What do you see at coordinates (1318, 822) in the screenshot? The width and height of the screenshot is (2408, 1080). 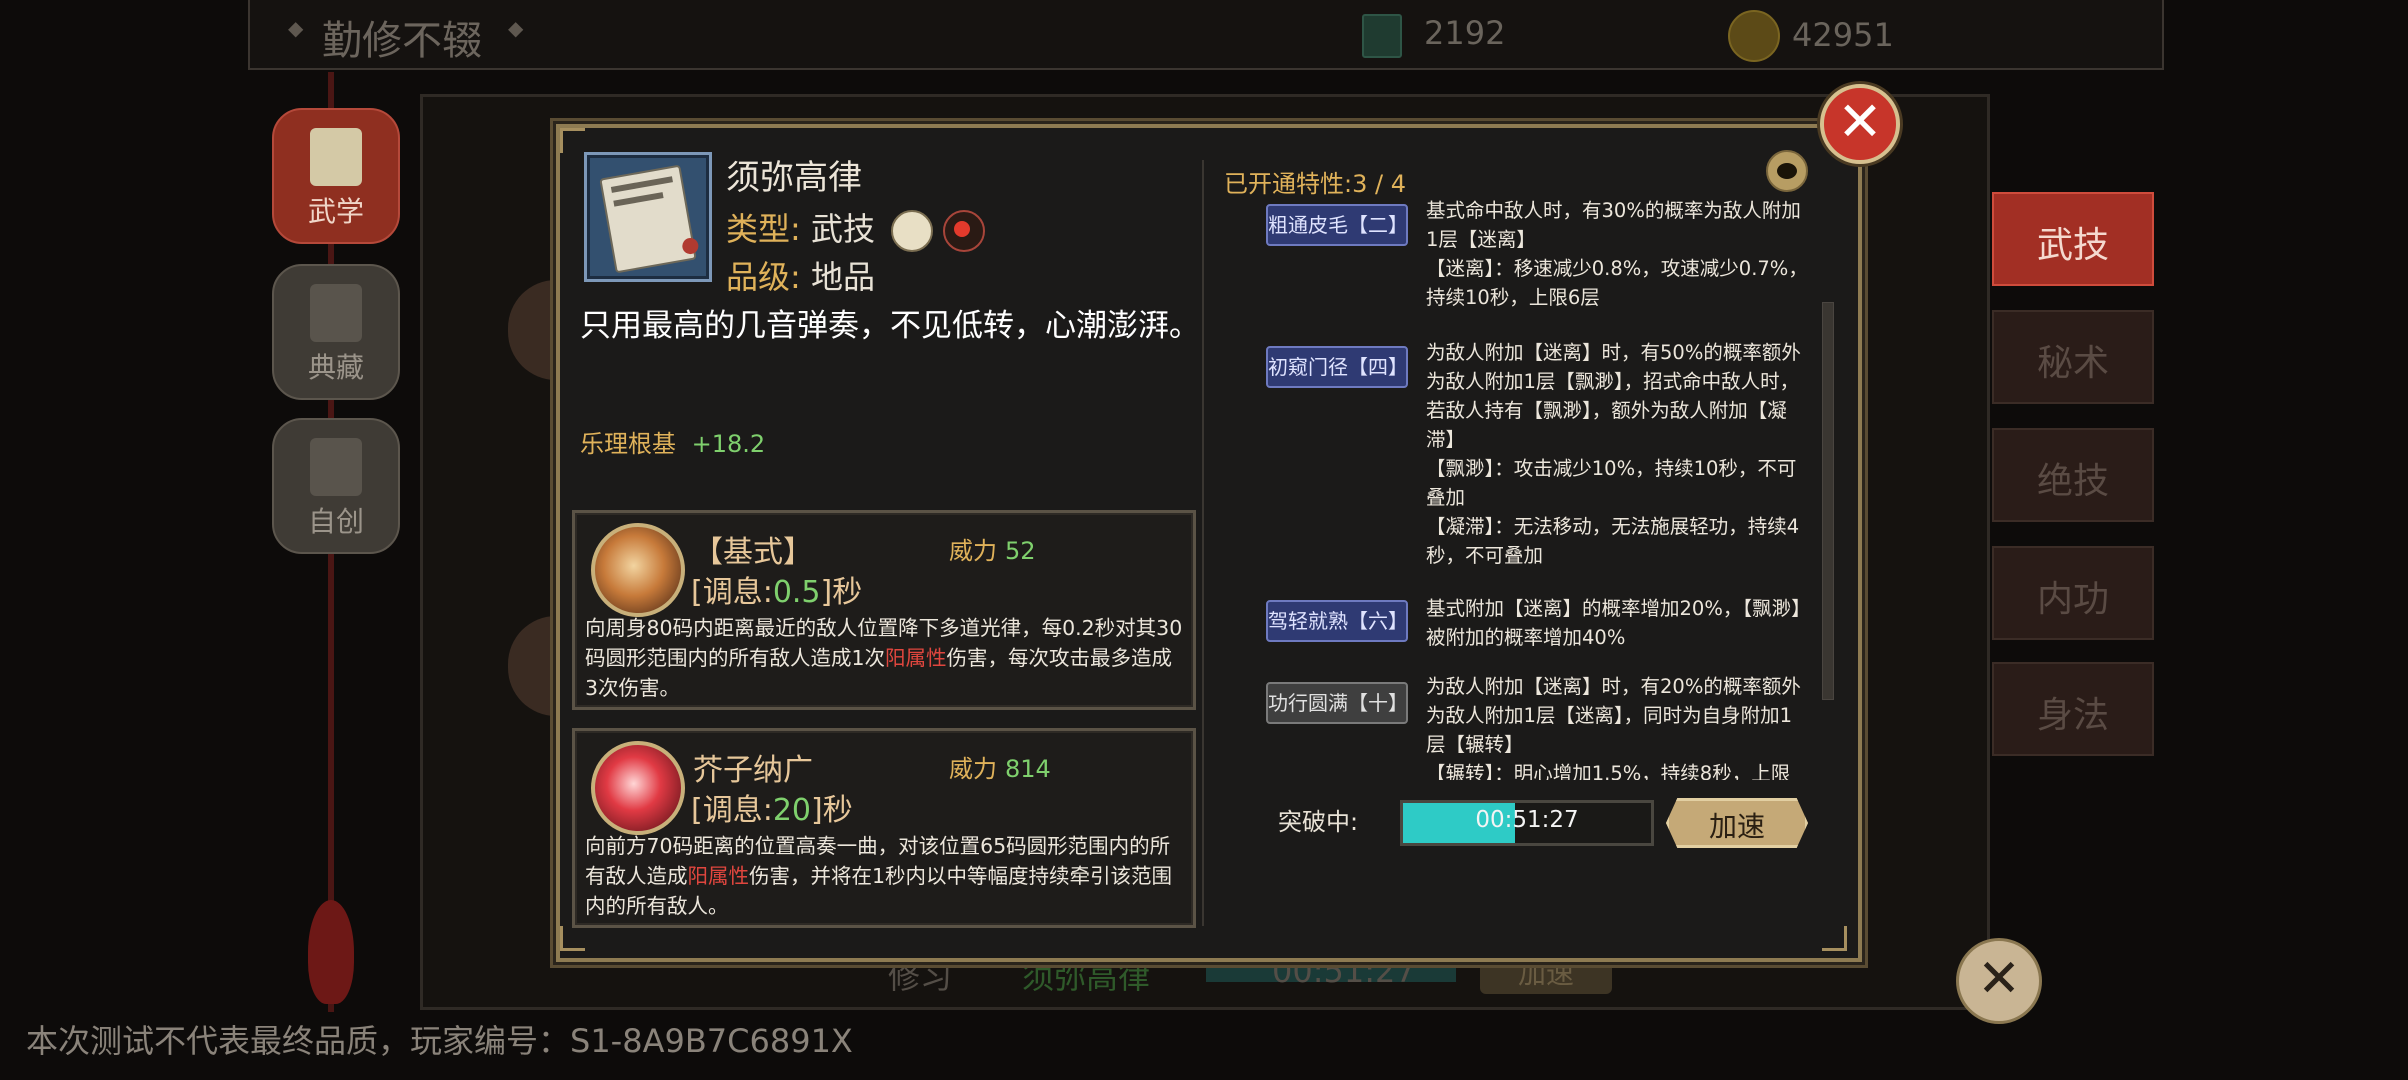 I see `breakthrough-label: 突破中:` at bounding box center [1318, 822].